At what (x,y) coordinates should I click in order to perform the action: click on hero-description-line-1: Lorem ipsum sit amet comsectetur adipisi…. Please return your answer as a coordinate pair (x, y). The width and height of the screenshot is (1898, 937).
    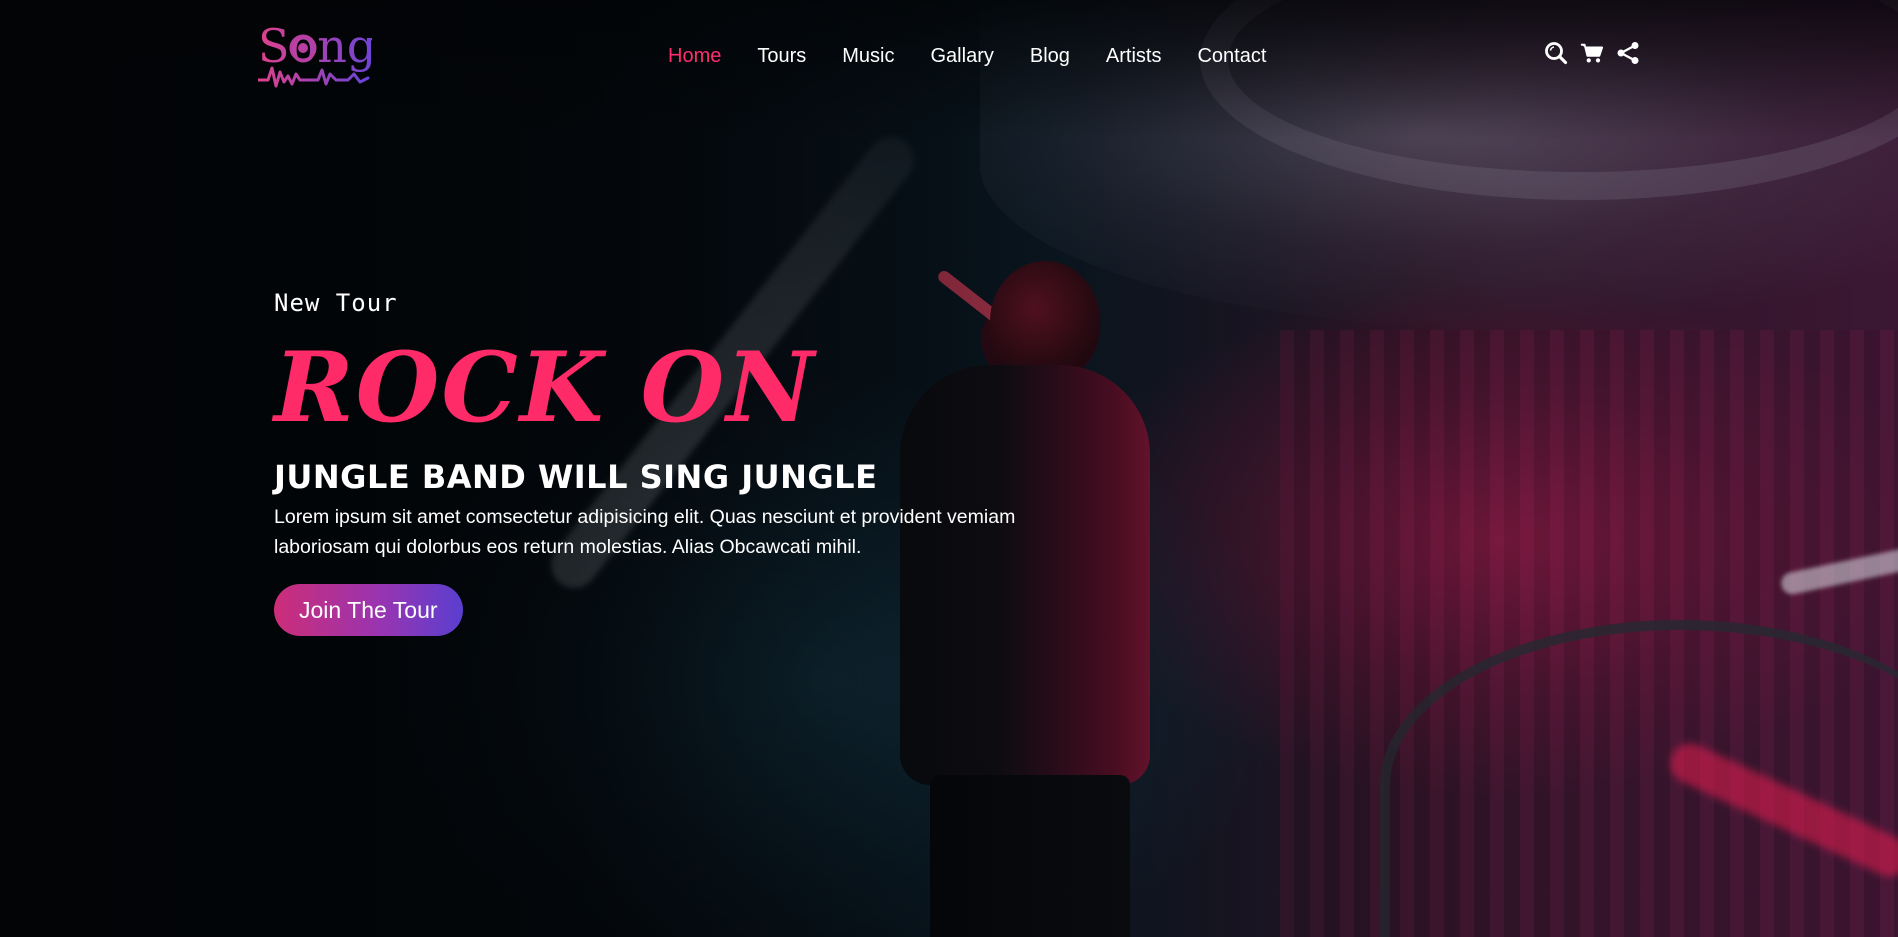
    Looking at the image, I should click on (645, 517).